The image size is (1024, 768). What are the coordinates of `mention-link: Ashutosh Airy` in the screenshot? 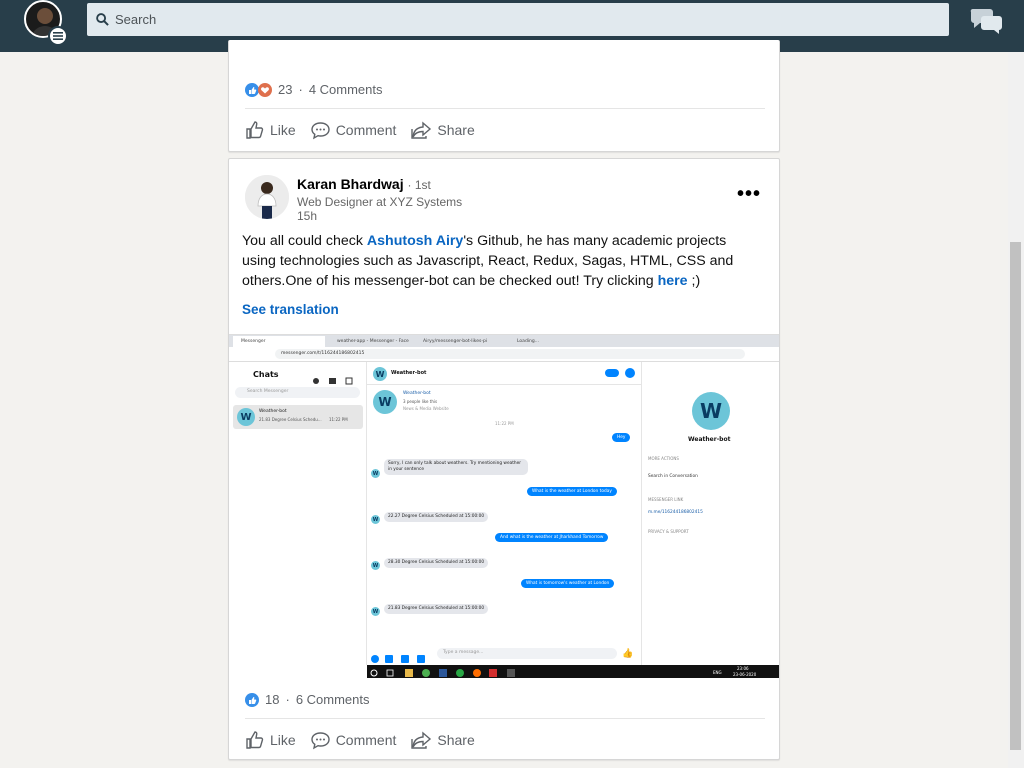 It's located at (415, 241).